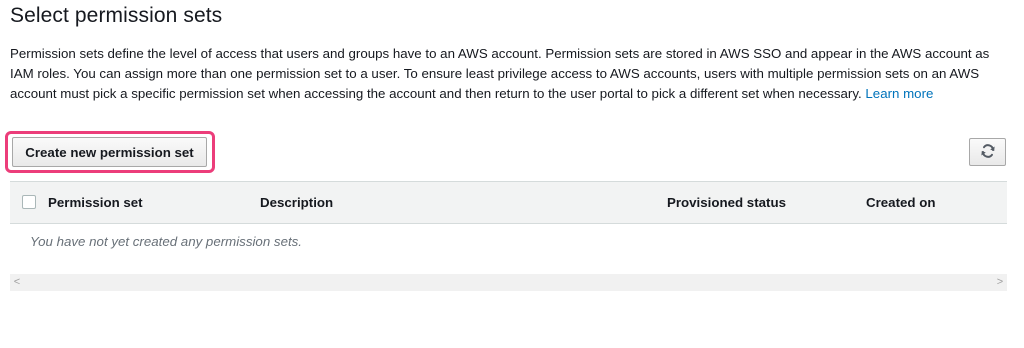 Image resolution: width=1024 pixels, height=348 pixels. What do you see at coordinates (29, 202) in the screenshot?
I see `select-all-checkbox` at bounding box center [29, 202].